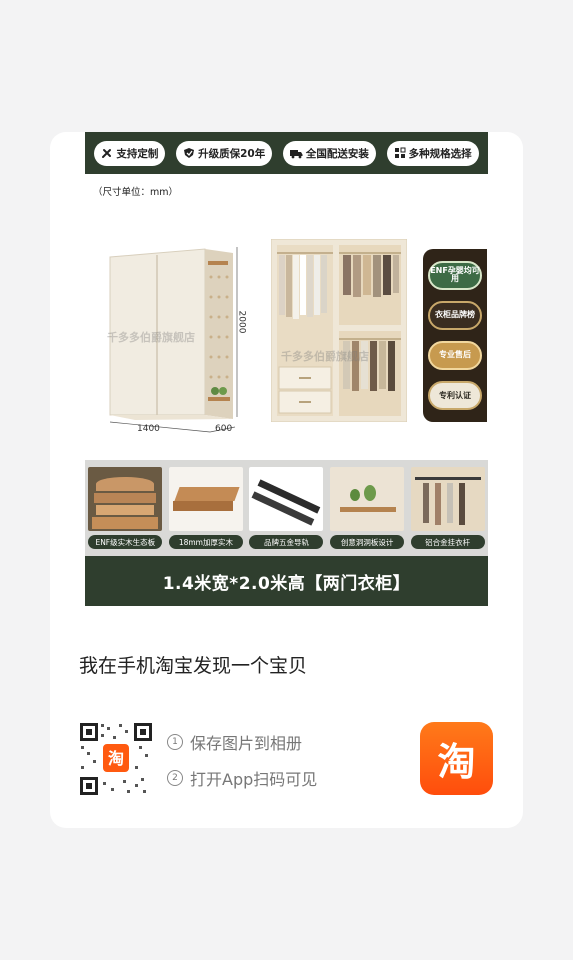 The height and width of the screenshot is (960, 573). I want to click on grid-icon, so click(400, 152).